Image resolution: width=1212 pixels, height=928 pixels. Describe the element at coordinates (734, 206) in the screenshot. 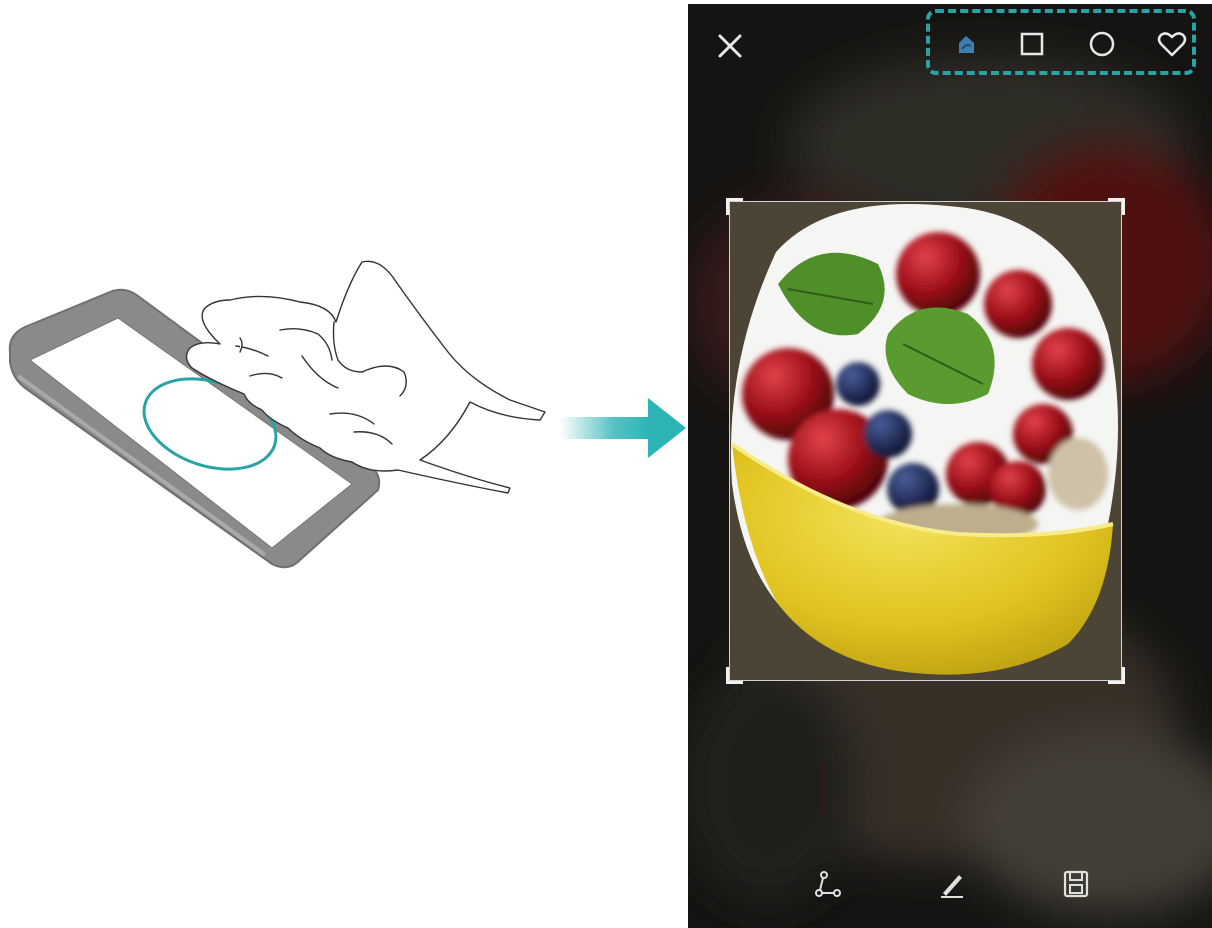

I see `crop-handle-top-left` at that location.